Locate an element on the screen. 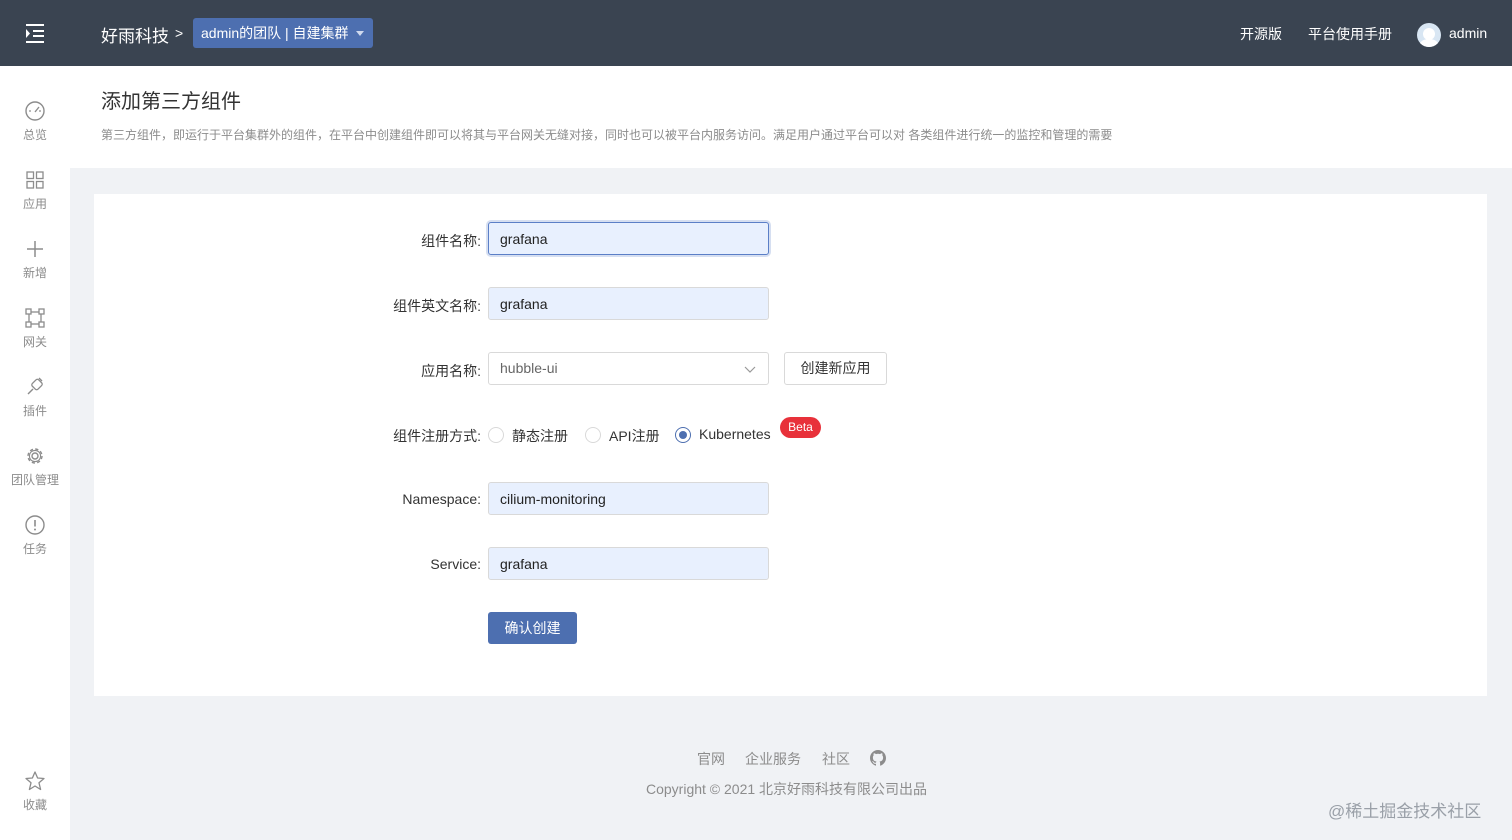 Image resolution: width=1512 pixels, height=840 pixels. beta-badge: Beta is located at coordinates (800, 427).